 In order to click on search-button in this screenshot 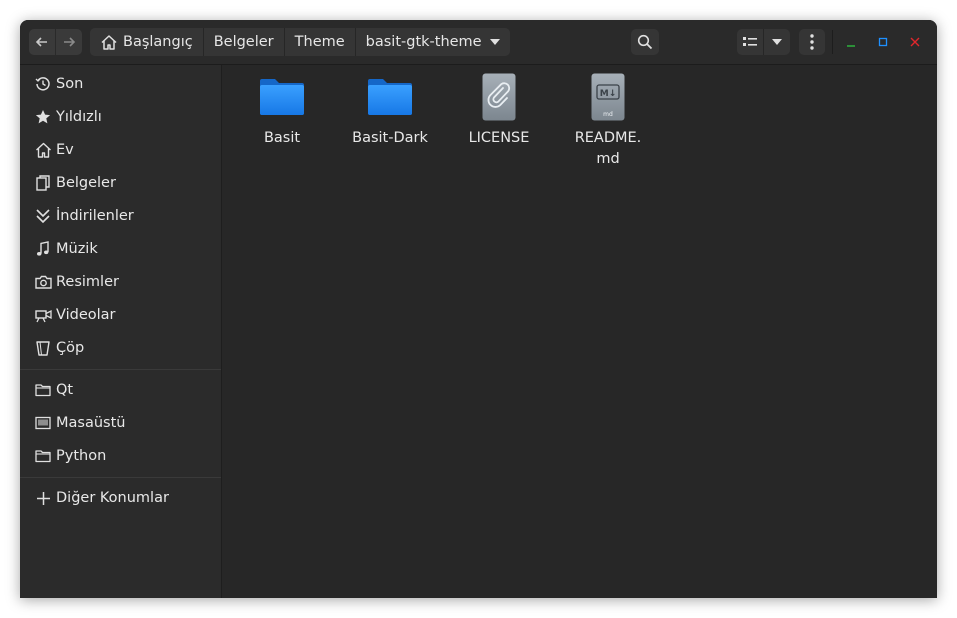, I will do `click(645, 42)`.